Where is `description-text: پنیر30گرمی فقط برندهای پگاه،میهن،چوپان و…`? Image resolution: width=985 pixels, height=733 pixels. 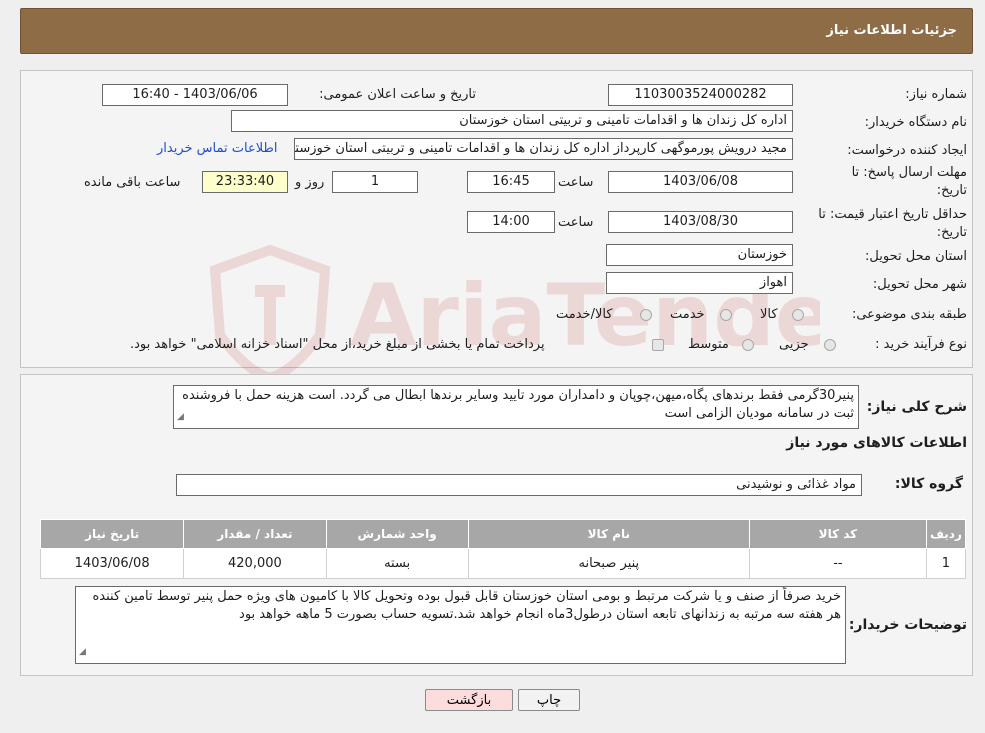 description-text: پنیر30گرمی فقط برندهای پگاه،میهن،چوپان و… is located at coordinates (518, 404).